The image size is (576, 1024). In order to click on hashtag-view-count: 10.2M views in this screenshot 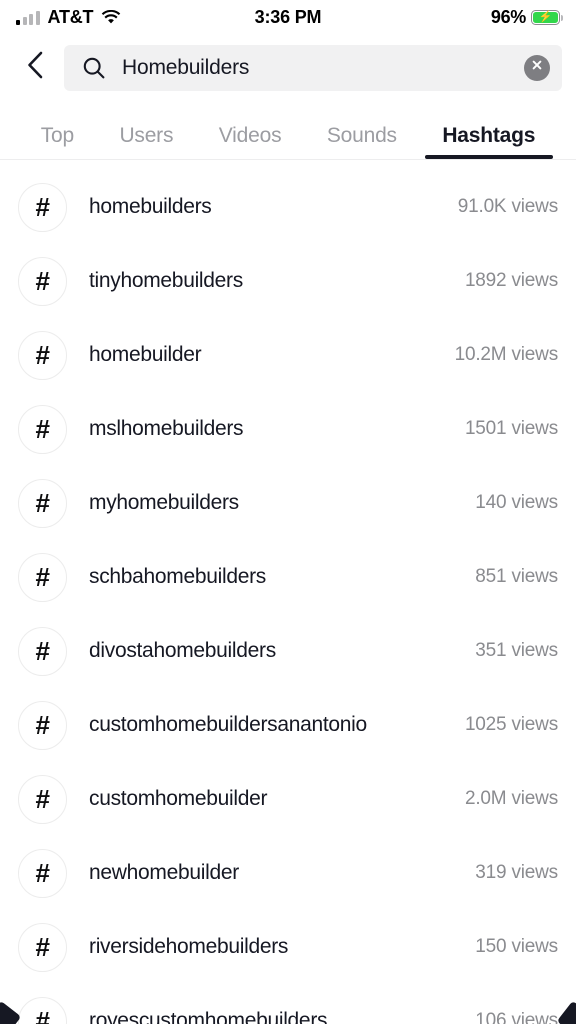, I will do `click(506, 354)`.